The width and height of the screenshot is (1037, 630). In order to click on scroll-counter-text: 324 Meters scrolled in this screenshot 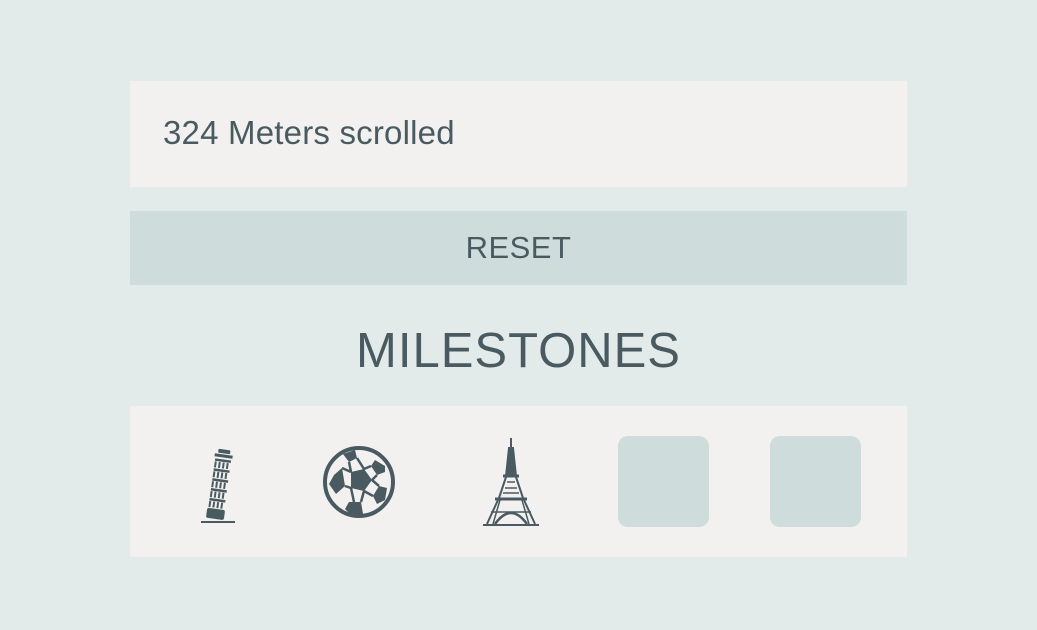, I will do `click(309, 132)`.